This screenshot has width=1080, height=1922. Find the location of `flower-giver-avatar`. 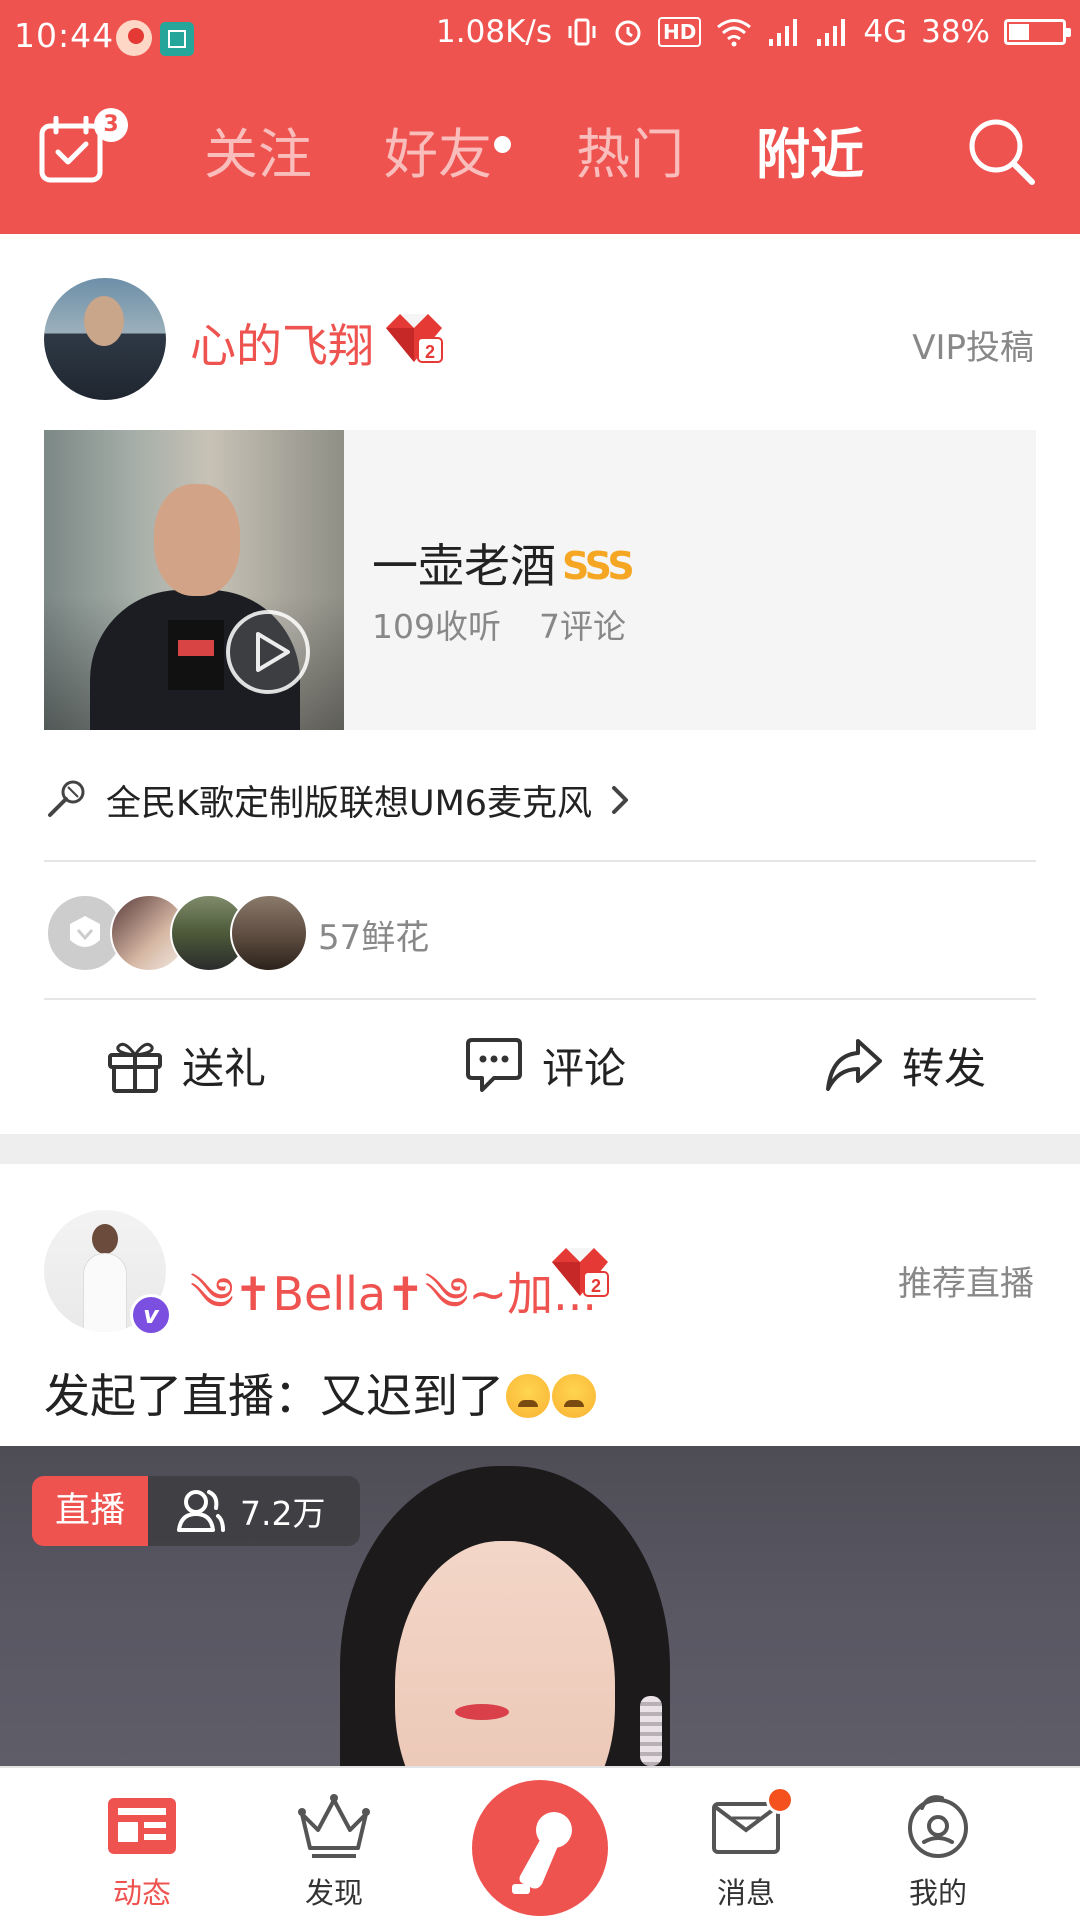

flower-giver-avatar is located at coordinates (269, 933).